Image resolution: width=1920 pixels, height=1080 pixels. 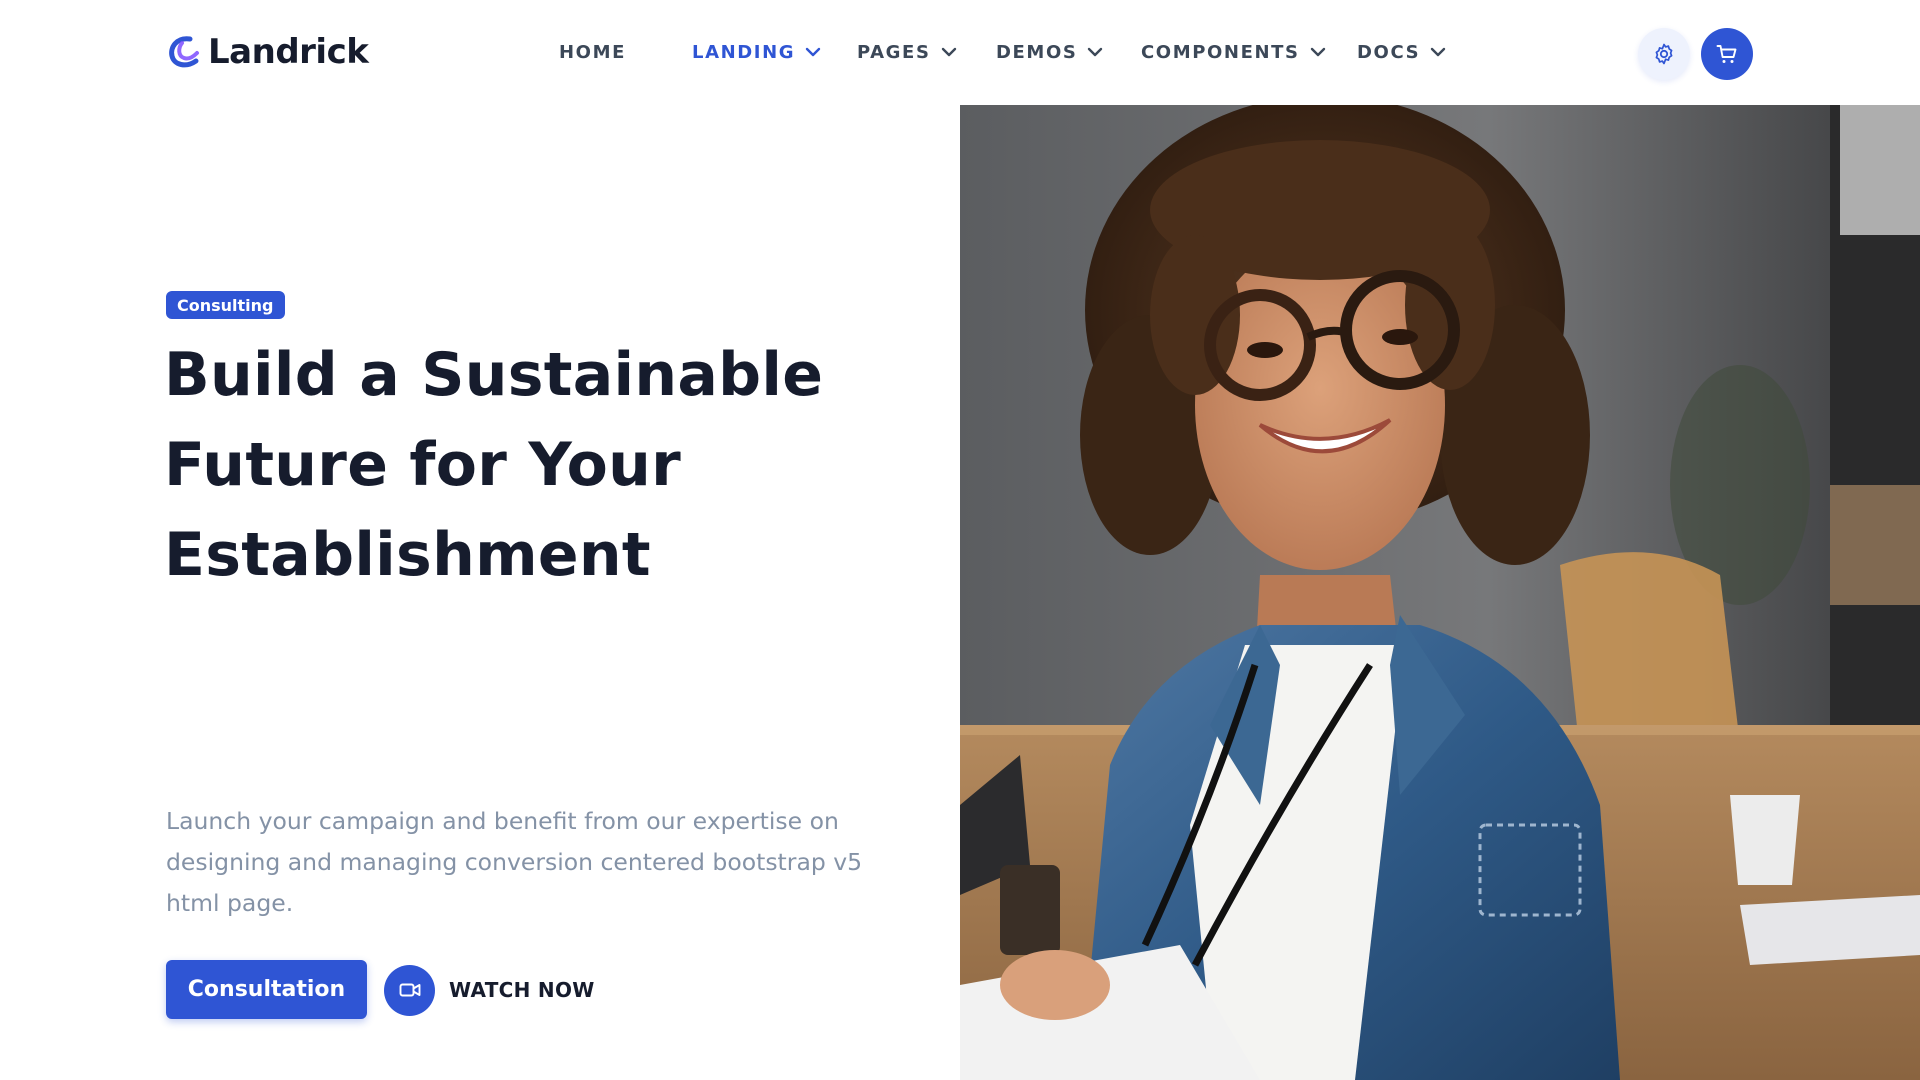 I want to click on landrick-logo-icon, so click(x=184, y=52).